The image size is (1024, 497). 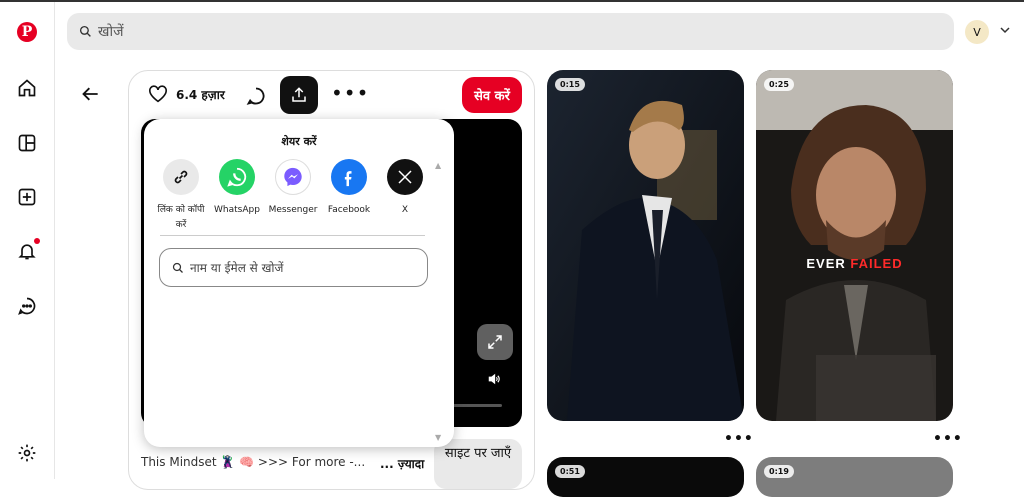 What do you see at coordinates (1005, 30) in the screenshot?
I see `chevron-down-icon` at bounding box center [1005, 30].